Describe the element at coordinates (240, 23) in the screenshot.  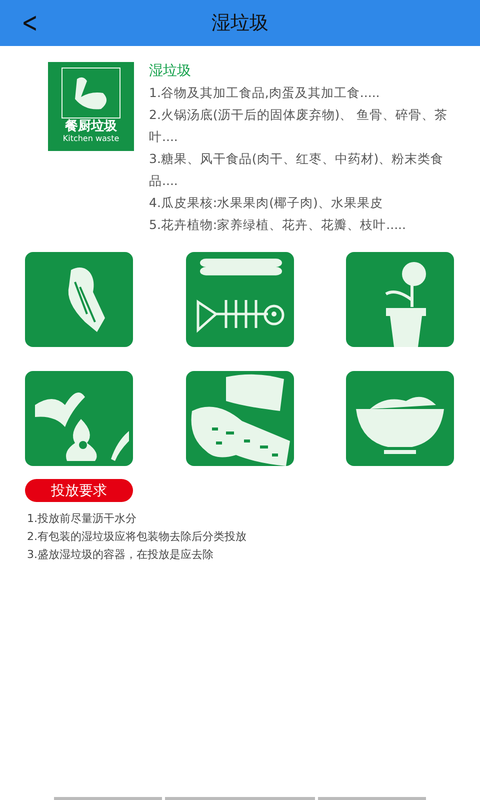
I see `page-title: 湿垃圾` at that location.